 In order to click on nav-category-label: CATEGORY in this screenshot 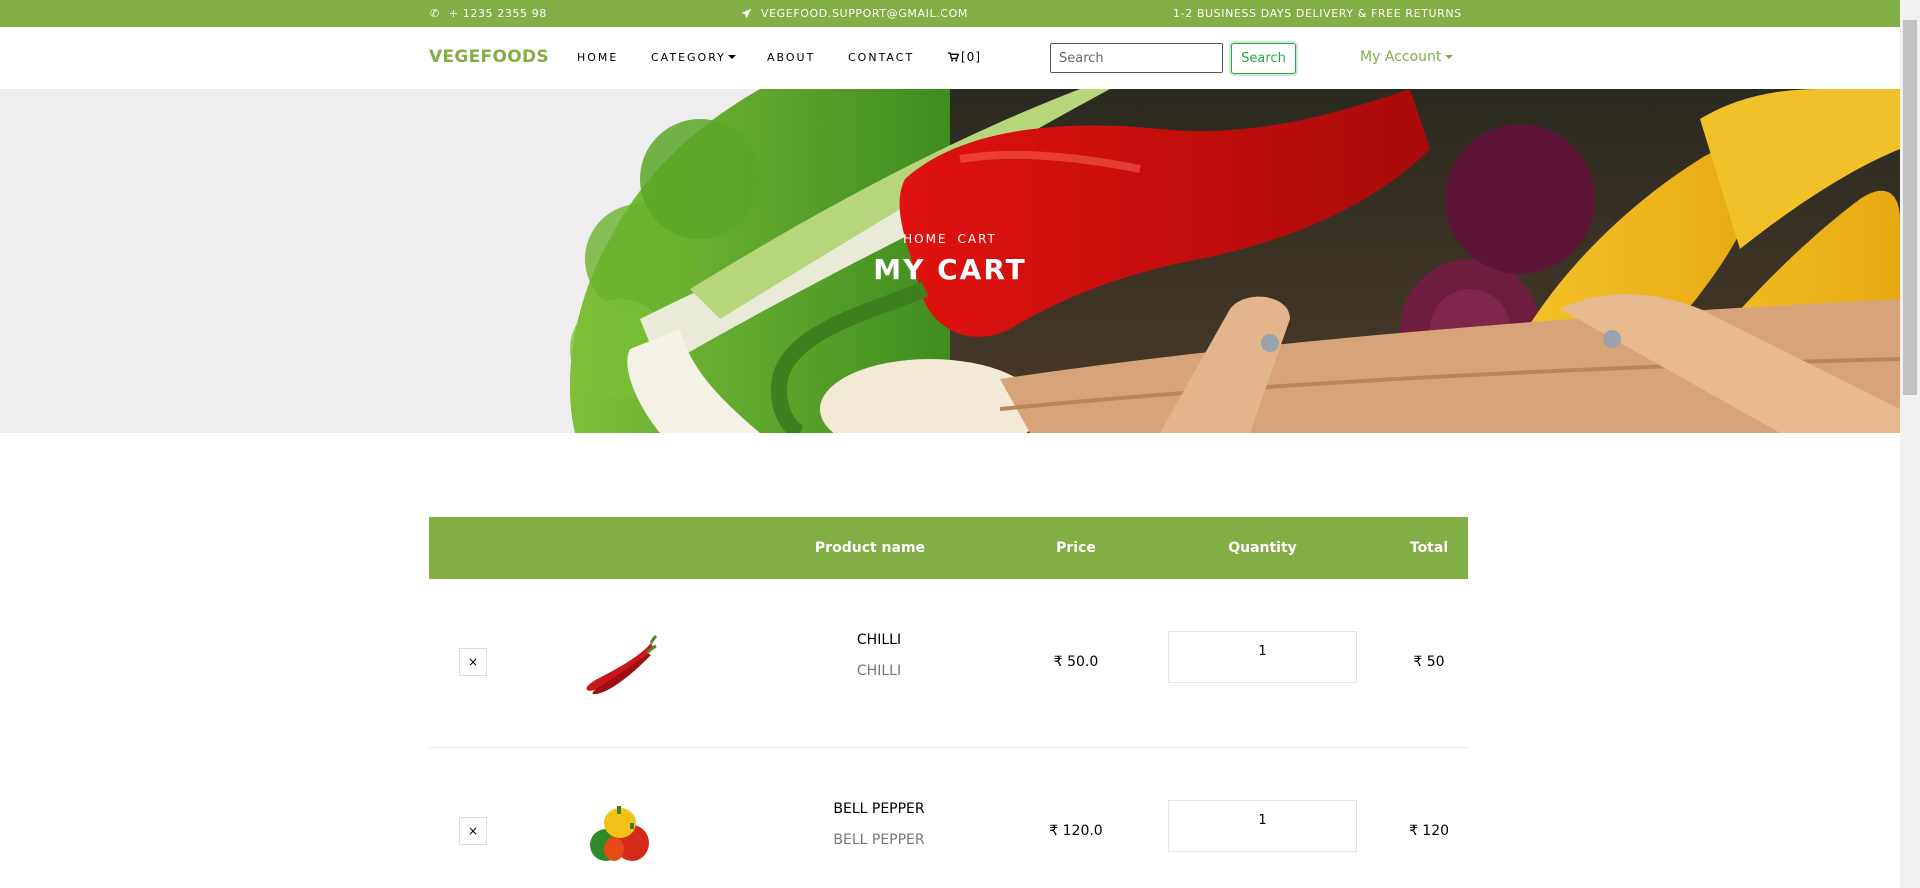, I will do `click(688, 57)`.